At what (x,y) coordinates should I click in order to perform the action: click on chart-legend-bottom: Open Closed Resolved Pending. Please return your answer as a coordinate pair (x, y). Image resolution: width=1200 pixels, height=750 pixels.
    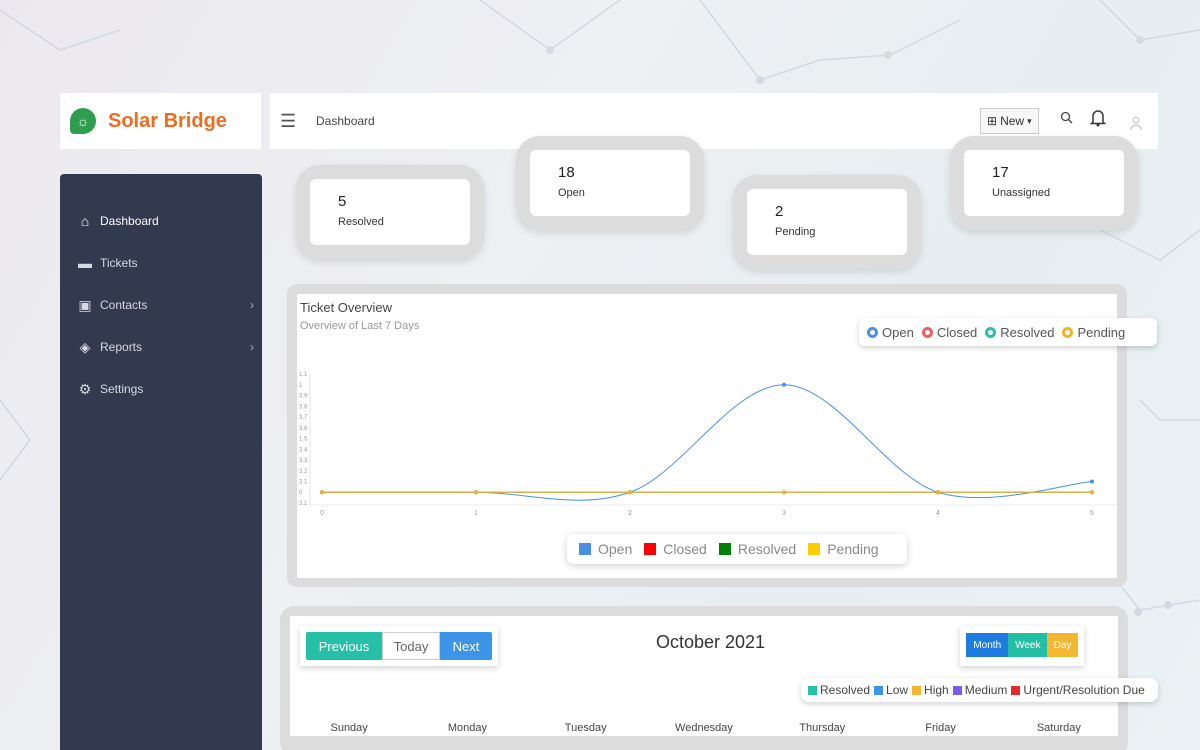
    Looking at the image, I should click on (737, 549).